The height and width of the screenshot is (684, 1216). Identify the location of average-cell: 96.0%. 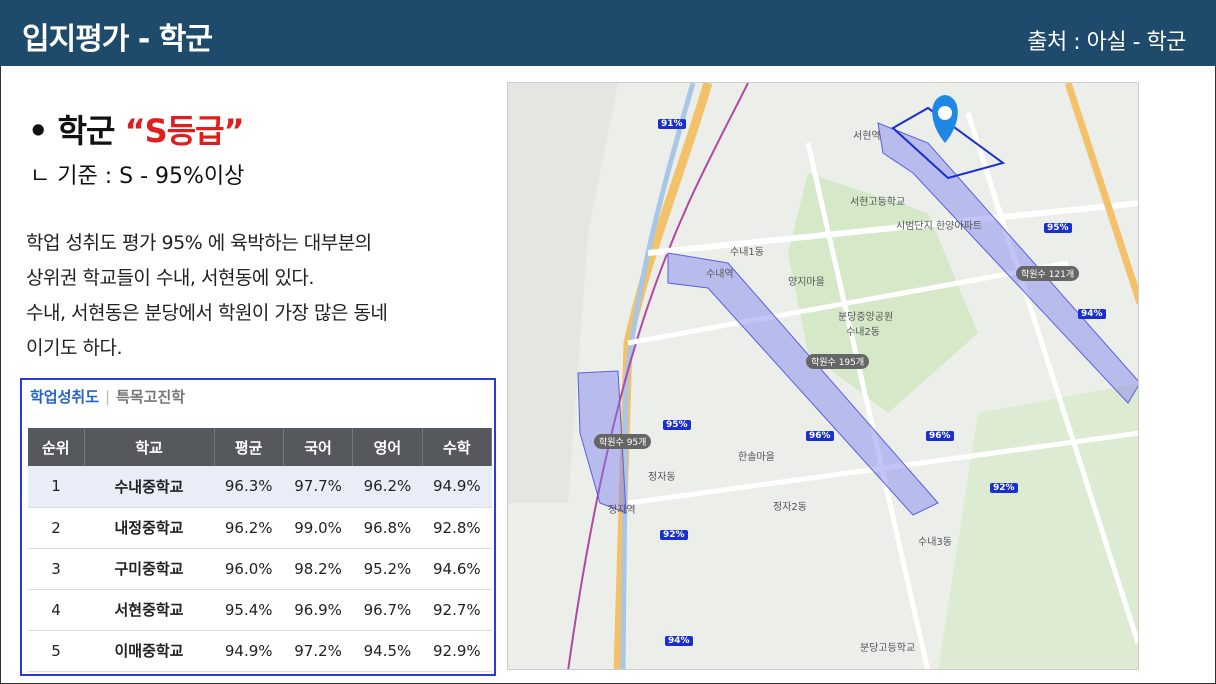
(249, 569).